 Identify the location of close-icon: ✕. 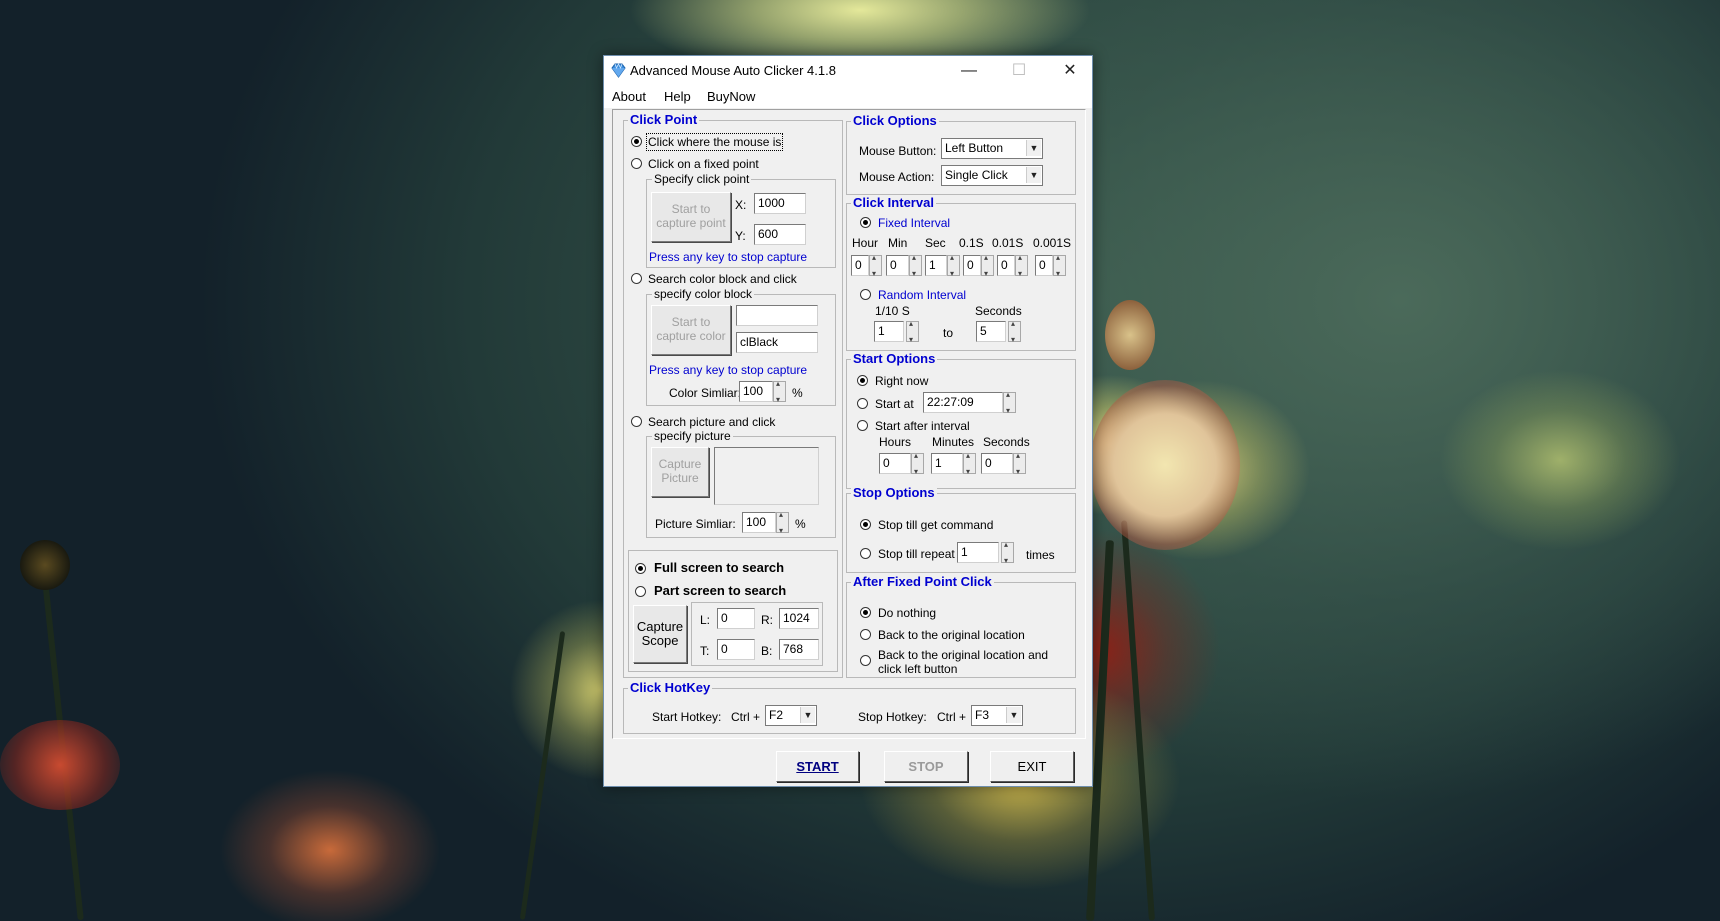
(1070, 70).